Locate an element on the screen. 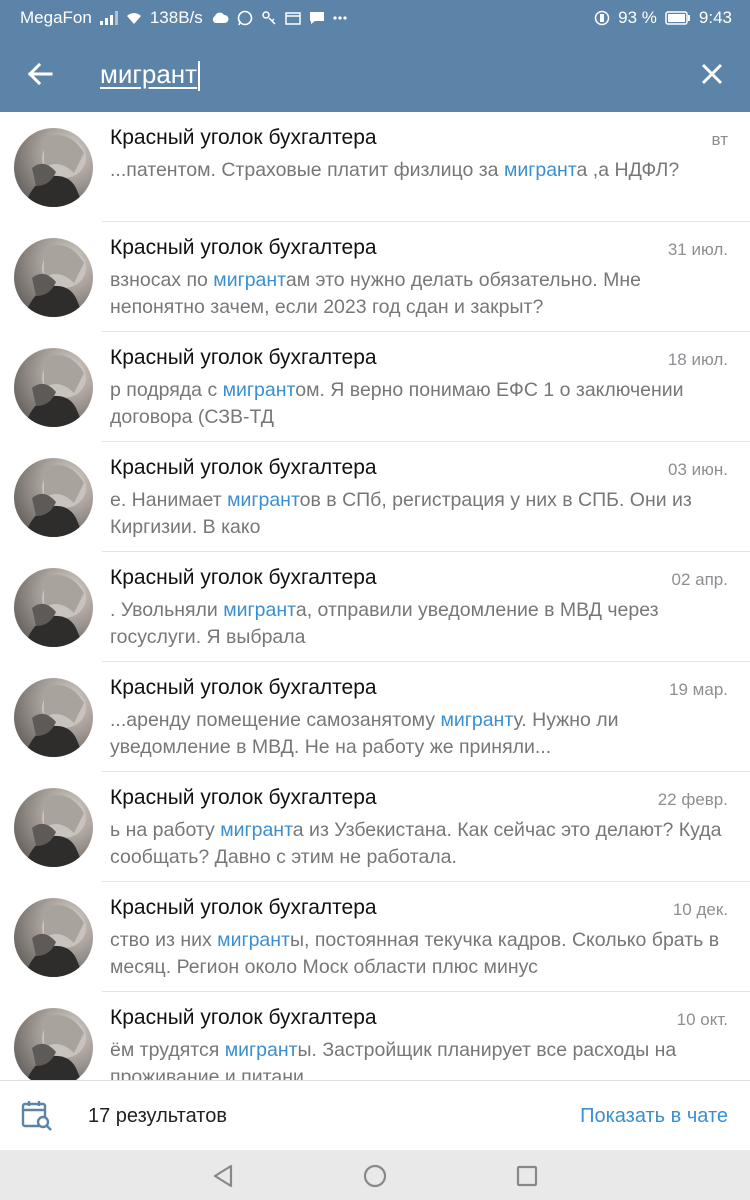  search-header: мигрант is located at coordinates (375, 74).